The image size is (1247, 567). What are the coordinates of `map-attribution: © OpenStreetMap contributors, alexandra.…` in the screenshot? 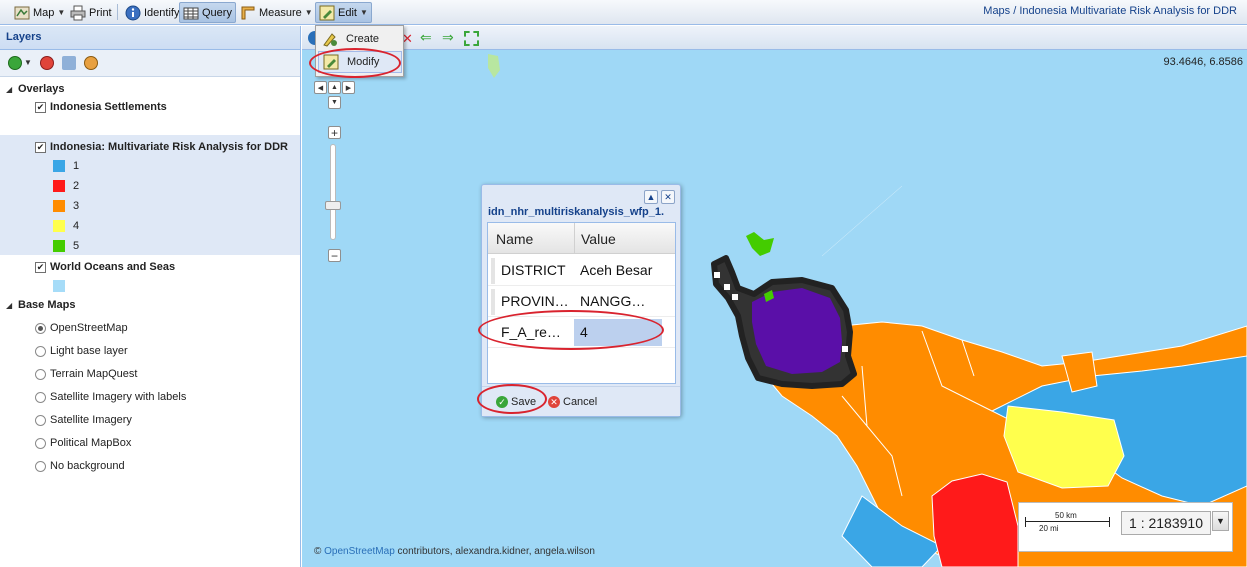 It's located at (454, 551).